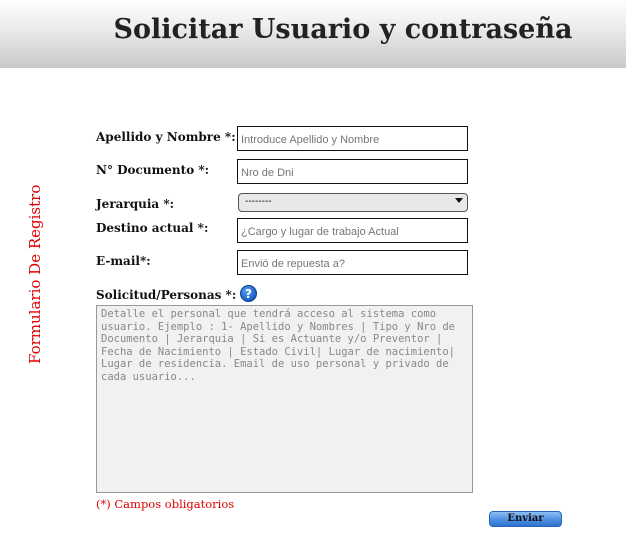  What do you see at coordinates (123, 261) in the screenshot?
I see `email-label: E-mail*:` at bounding box center [123, 261].